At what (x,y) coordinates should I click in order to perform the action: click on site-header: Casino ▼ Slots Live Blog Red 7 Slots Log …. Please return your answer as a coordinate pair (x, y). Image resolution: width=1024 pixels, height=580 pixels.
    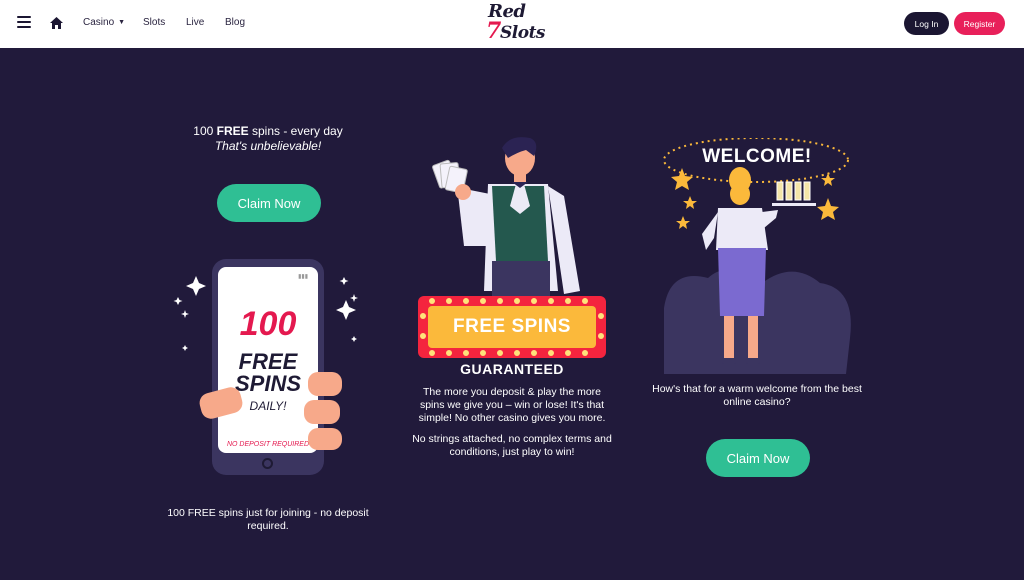
    Looking at the image, I should click on (512, 24).